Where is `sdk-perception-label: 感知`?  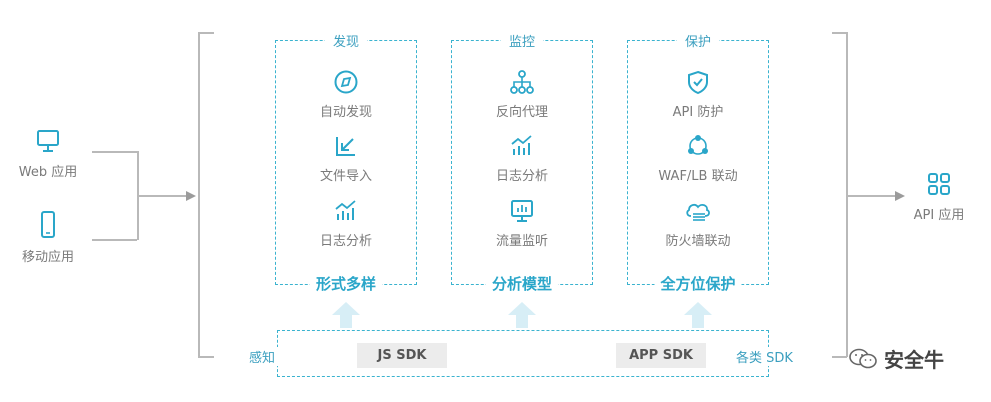
sdk-perception-label: 感知 is located at coordinates (262, 356).